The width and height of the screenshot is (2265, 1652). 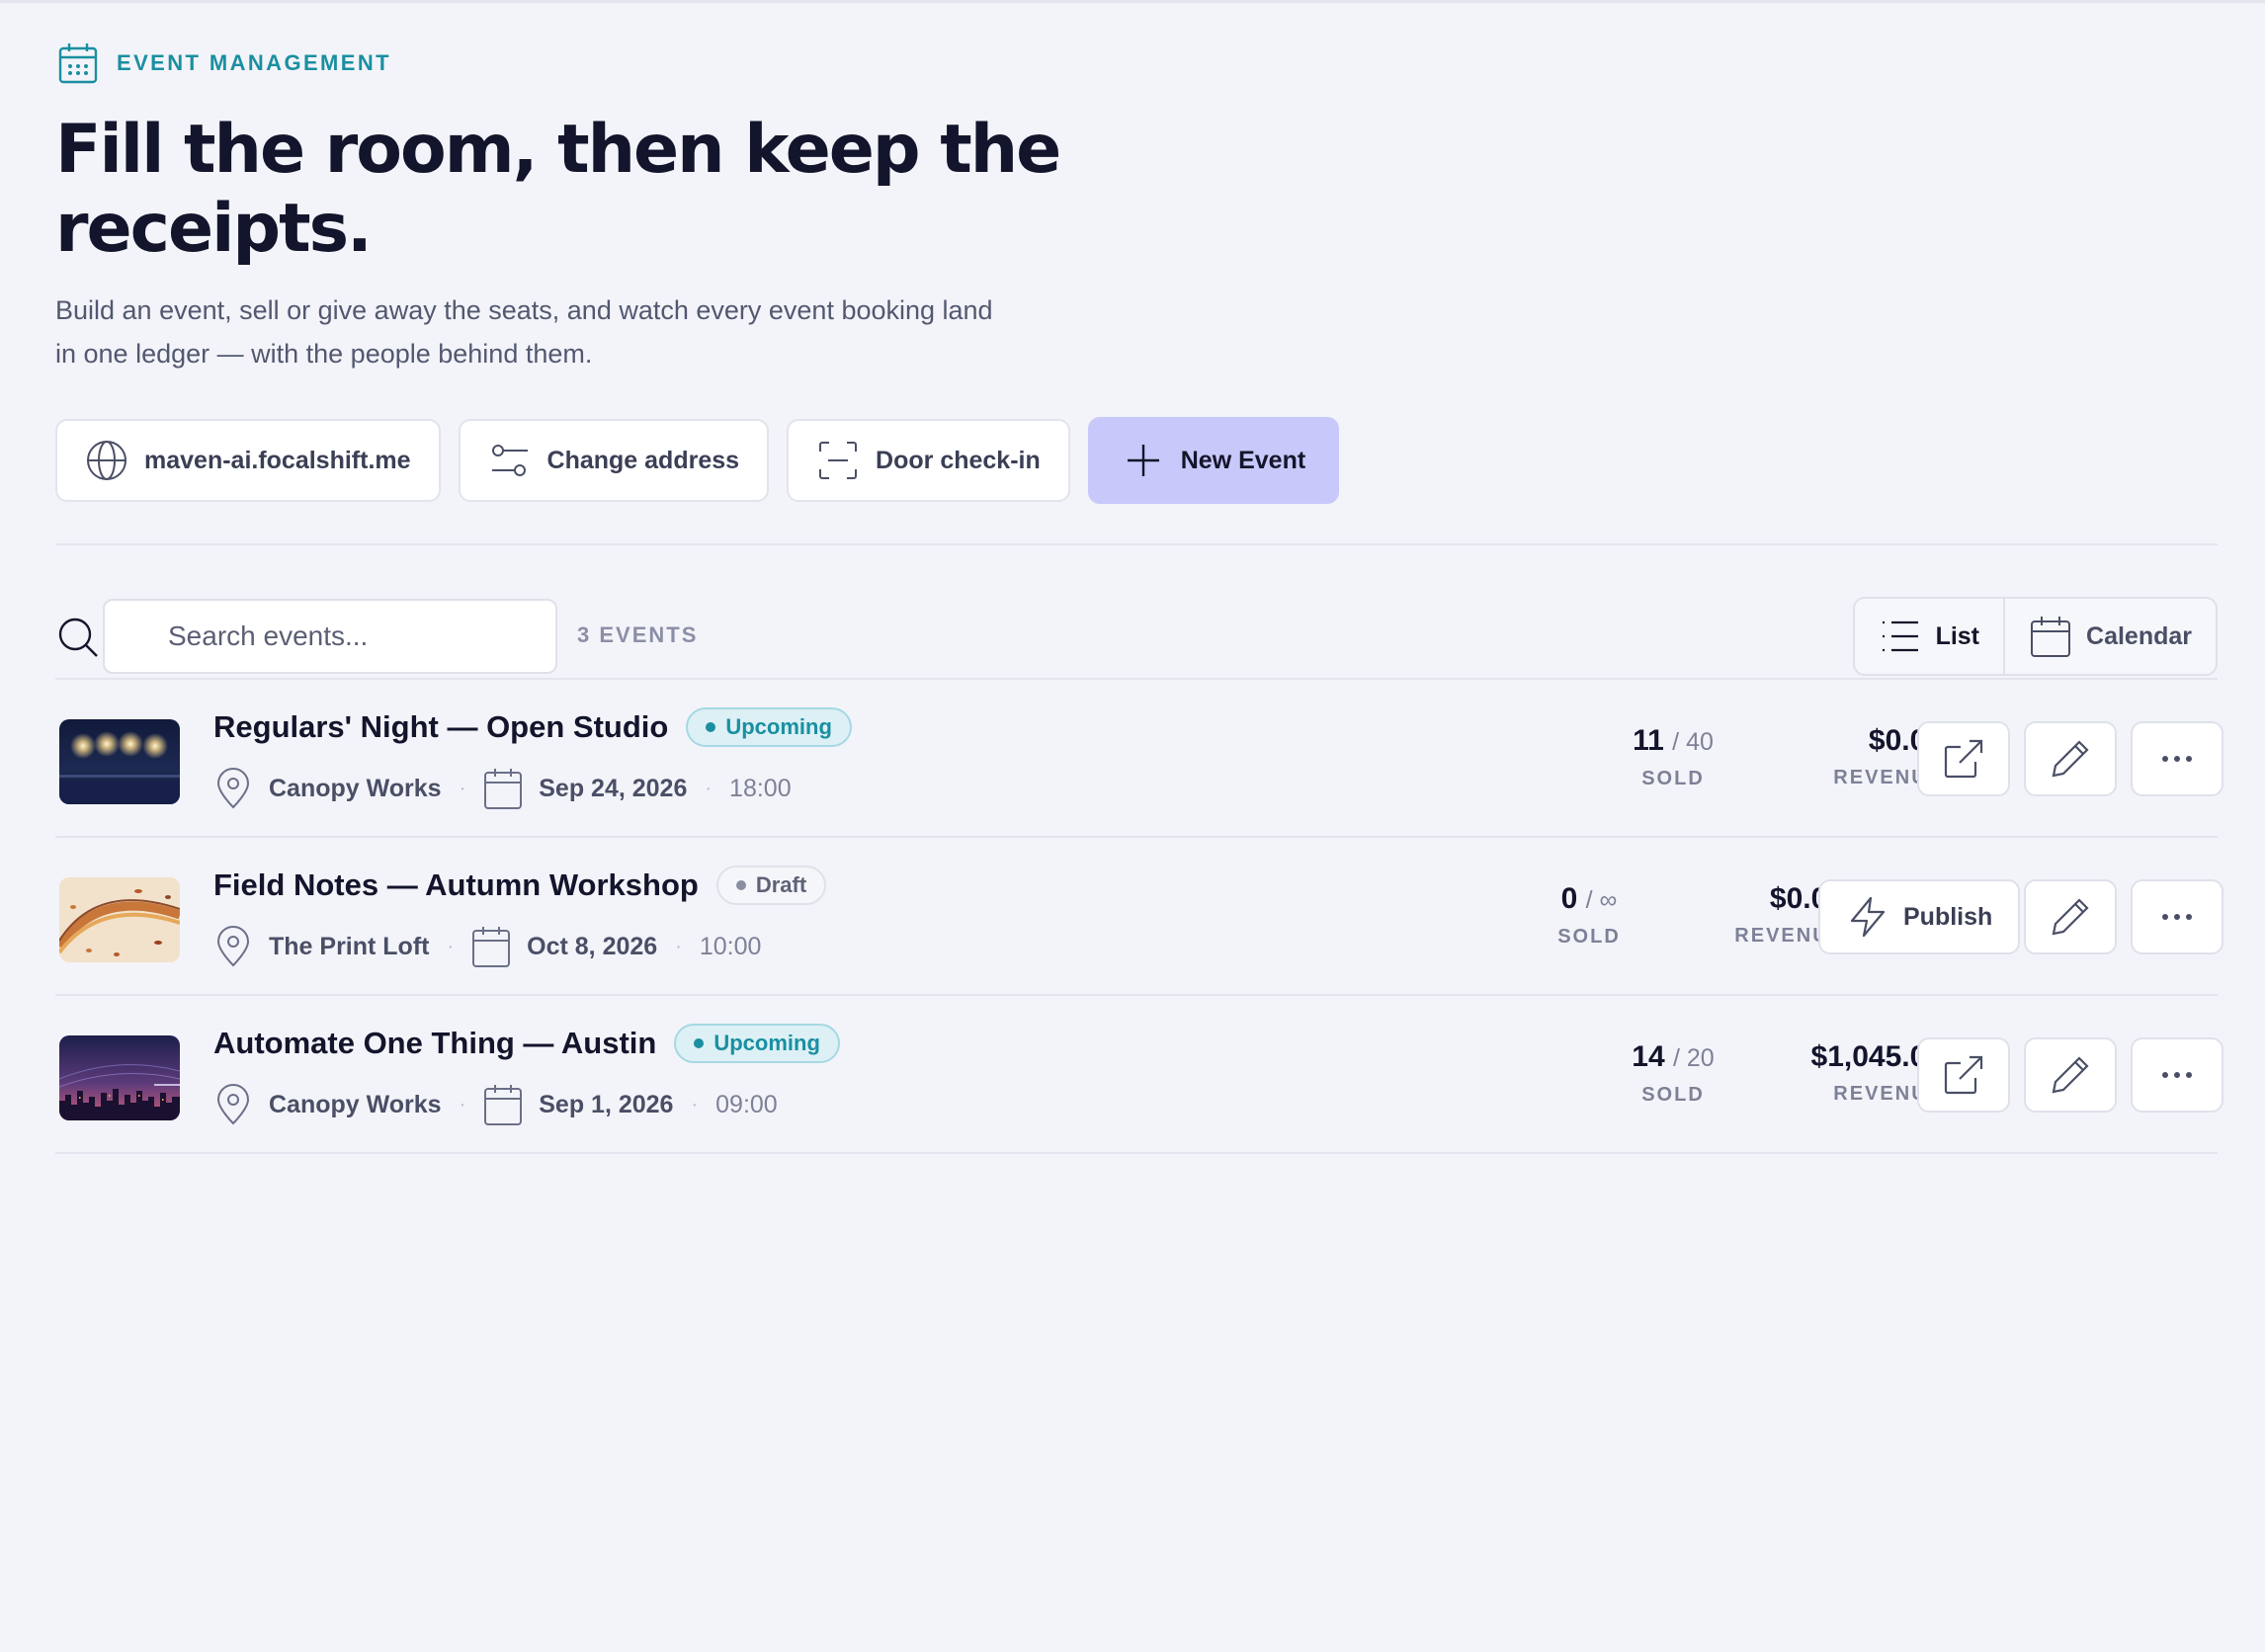 I want to click on lightning-icon, so click(x=1868, y=917).